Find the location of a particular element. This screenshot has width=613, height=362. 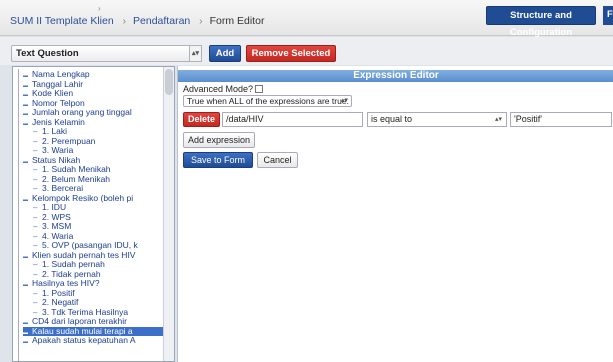

tree-item-label: 1. Laki is located at coordinates (55, 131).